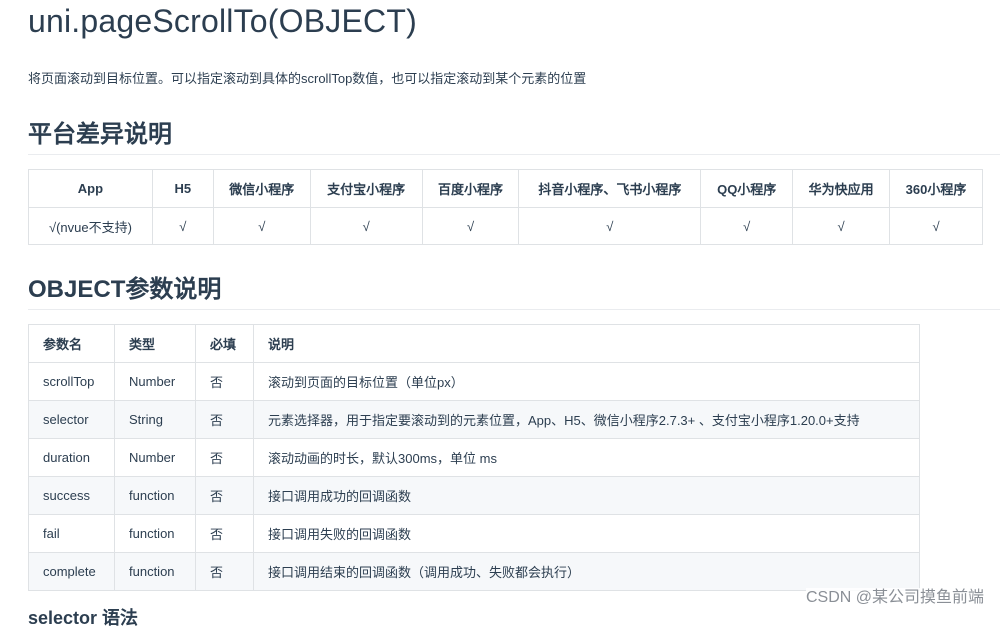 This screenshot has height=630, width=1000. I want to click on selector-syntax-heading: selector 语法, so click(83, 618).